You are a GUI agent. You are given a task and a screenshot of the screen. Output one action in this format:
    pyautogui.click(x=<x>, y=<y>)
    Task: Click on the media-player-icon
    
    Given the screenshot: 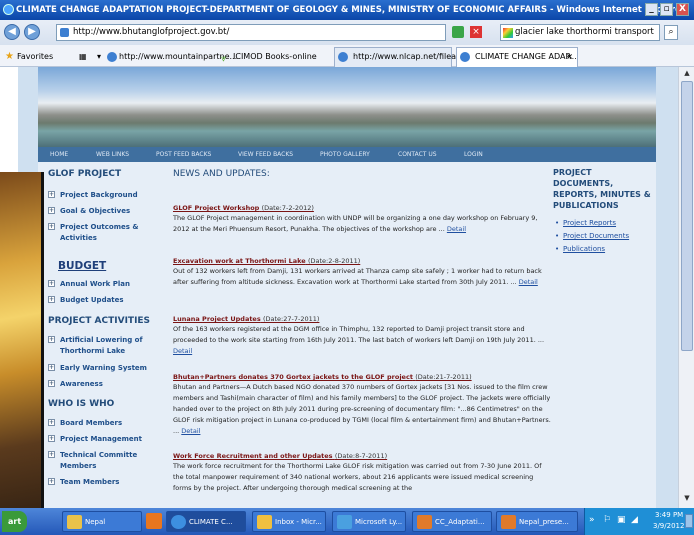 What is the action you would take?
    pyautogui.click(x=154, y=521)
    